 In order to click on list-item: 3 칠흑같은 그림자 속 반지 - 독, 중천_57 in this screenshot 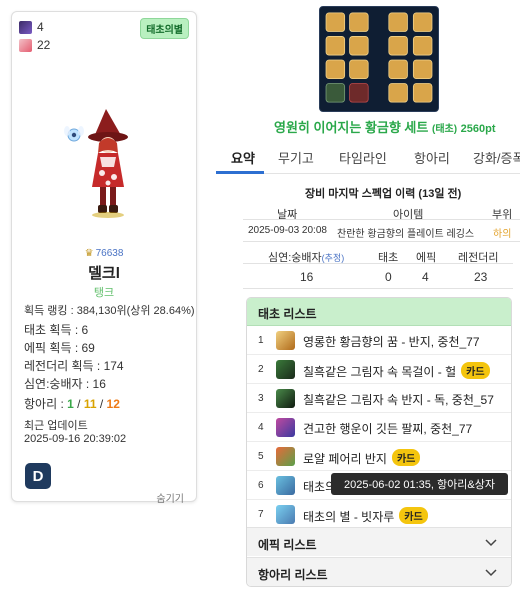, I will do `click(379, 398)`.